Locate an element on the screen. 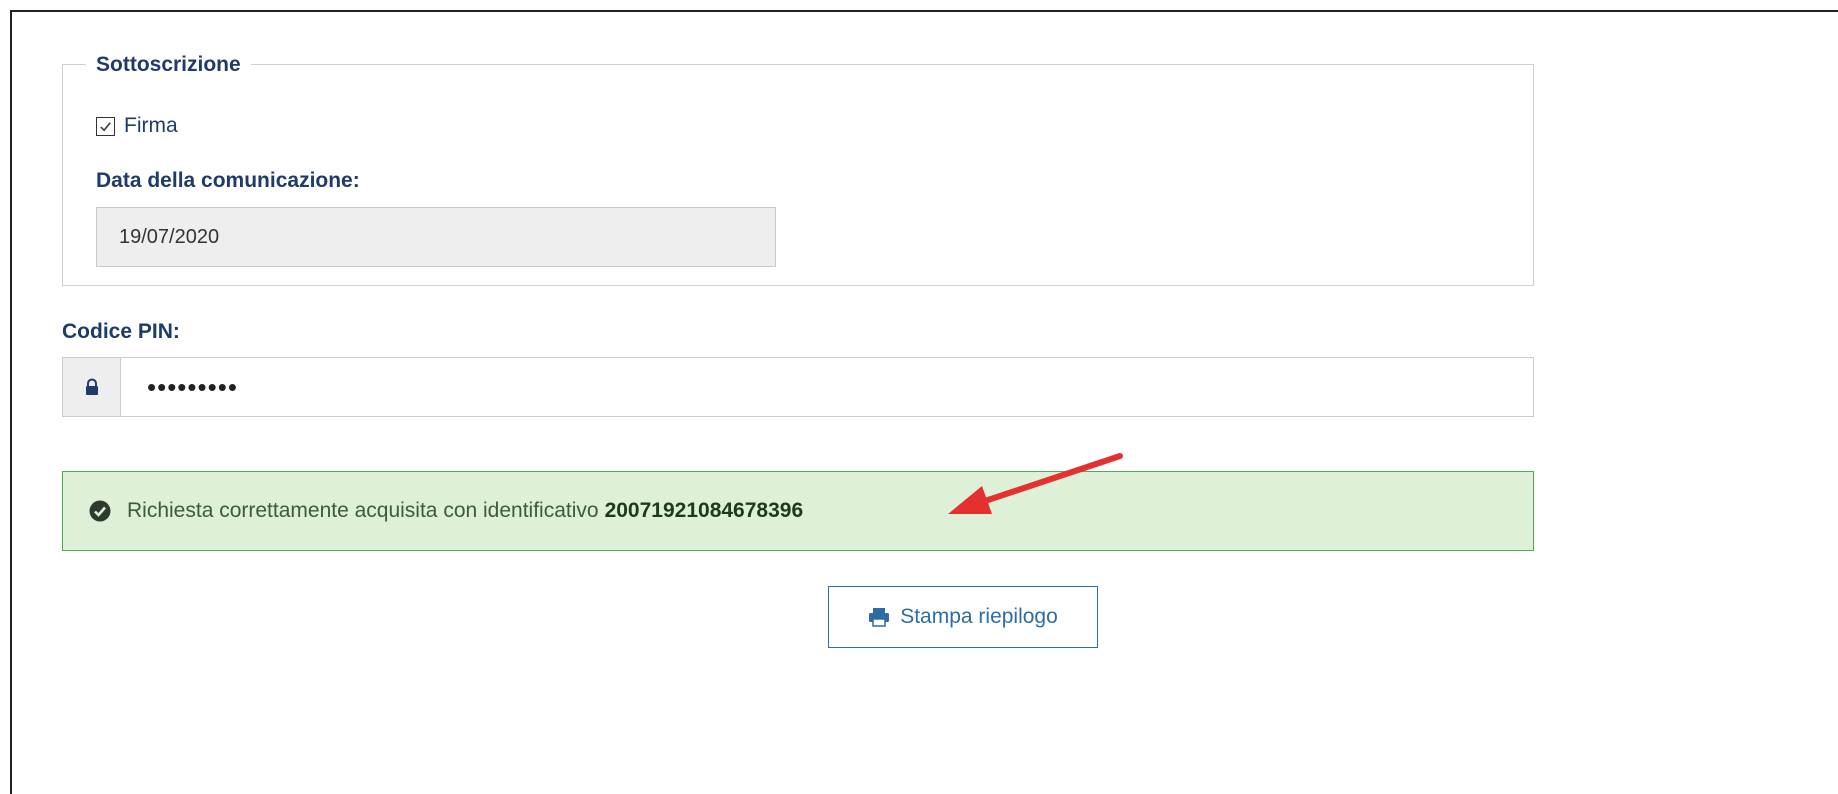  signature-checkbox-row: Firma is located at coordinates (137, 126).